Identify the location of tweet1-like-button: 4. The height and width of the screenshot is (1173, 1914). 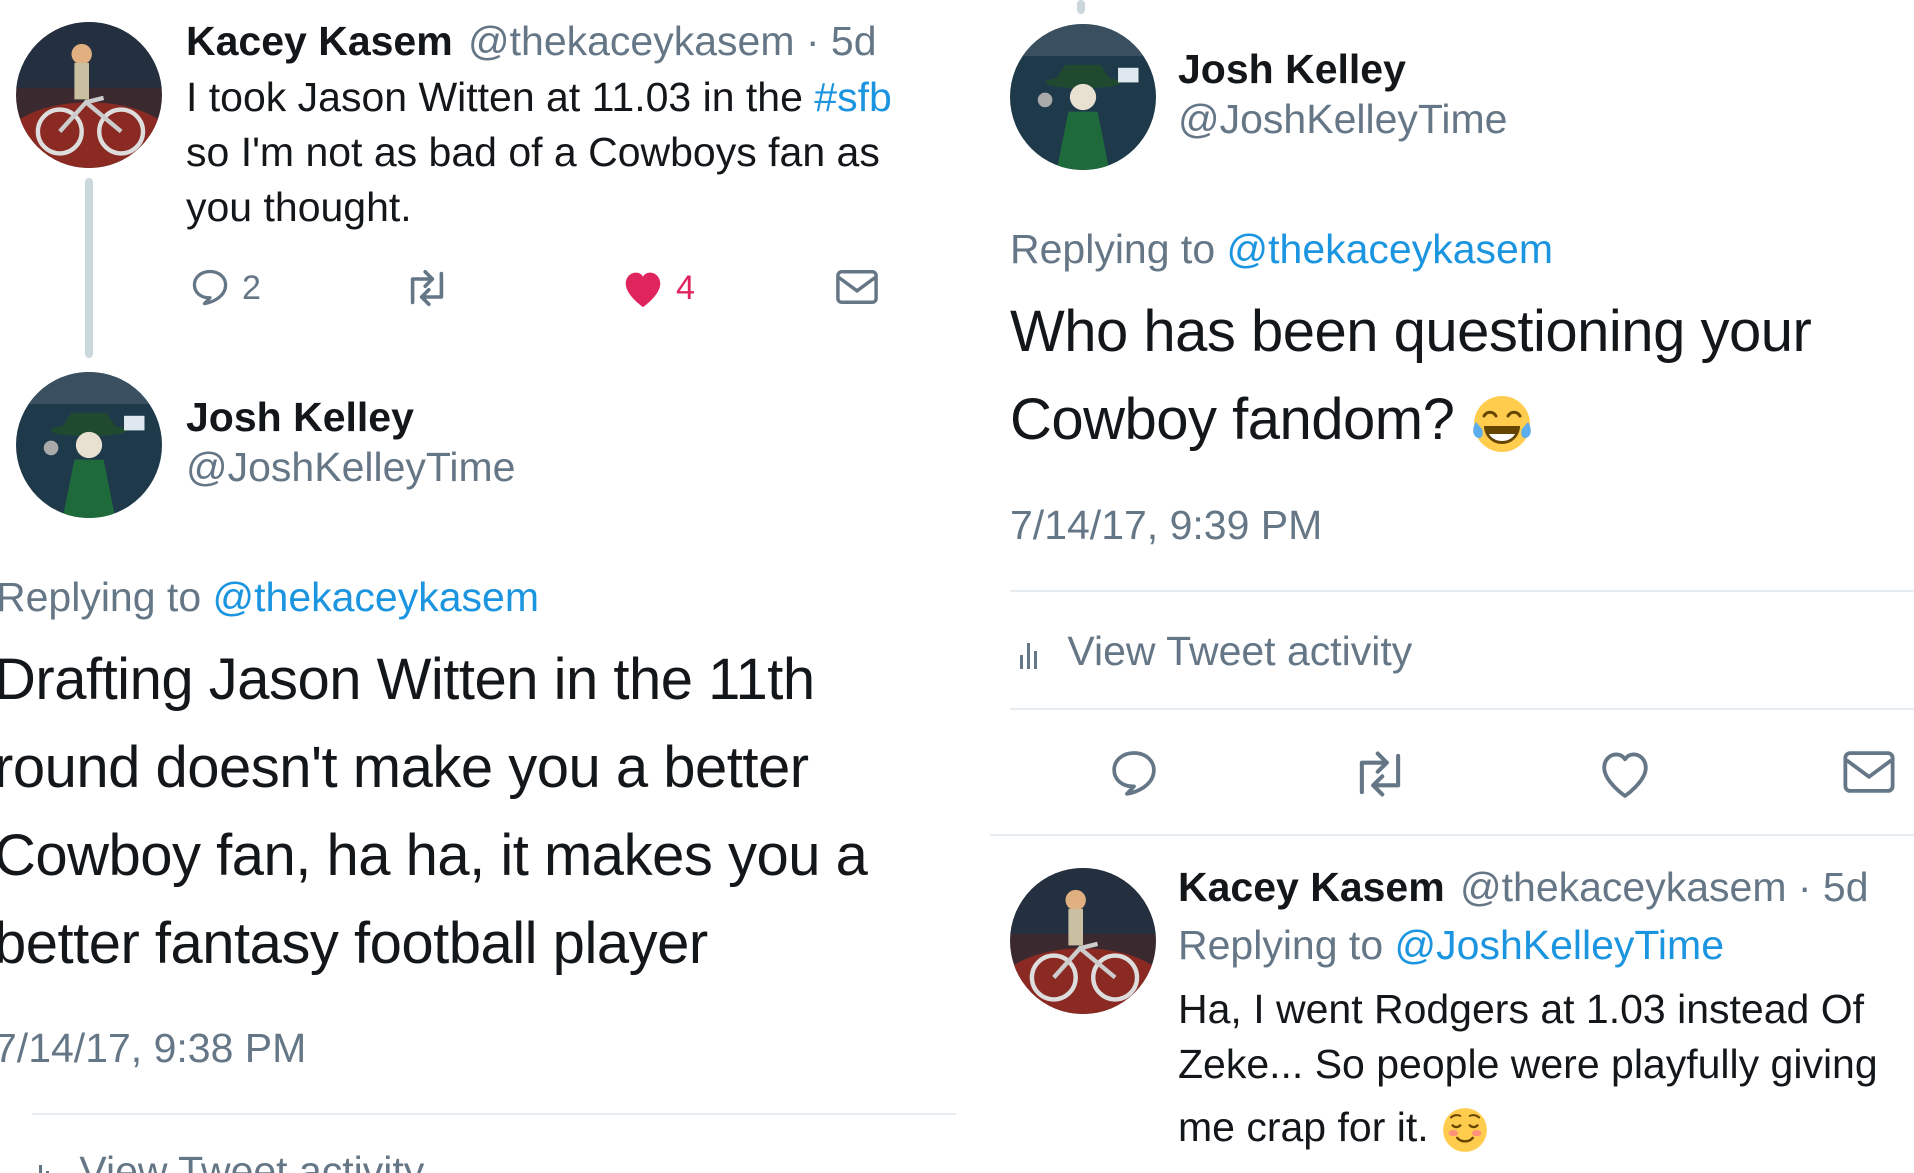
(657, 288).